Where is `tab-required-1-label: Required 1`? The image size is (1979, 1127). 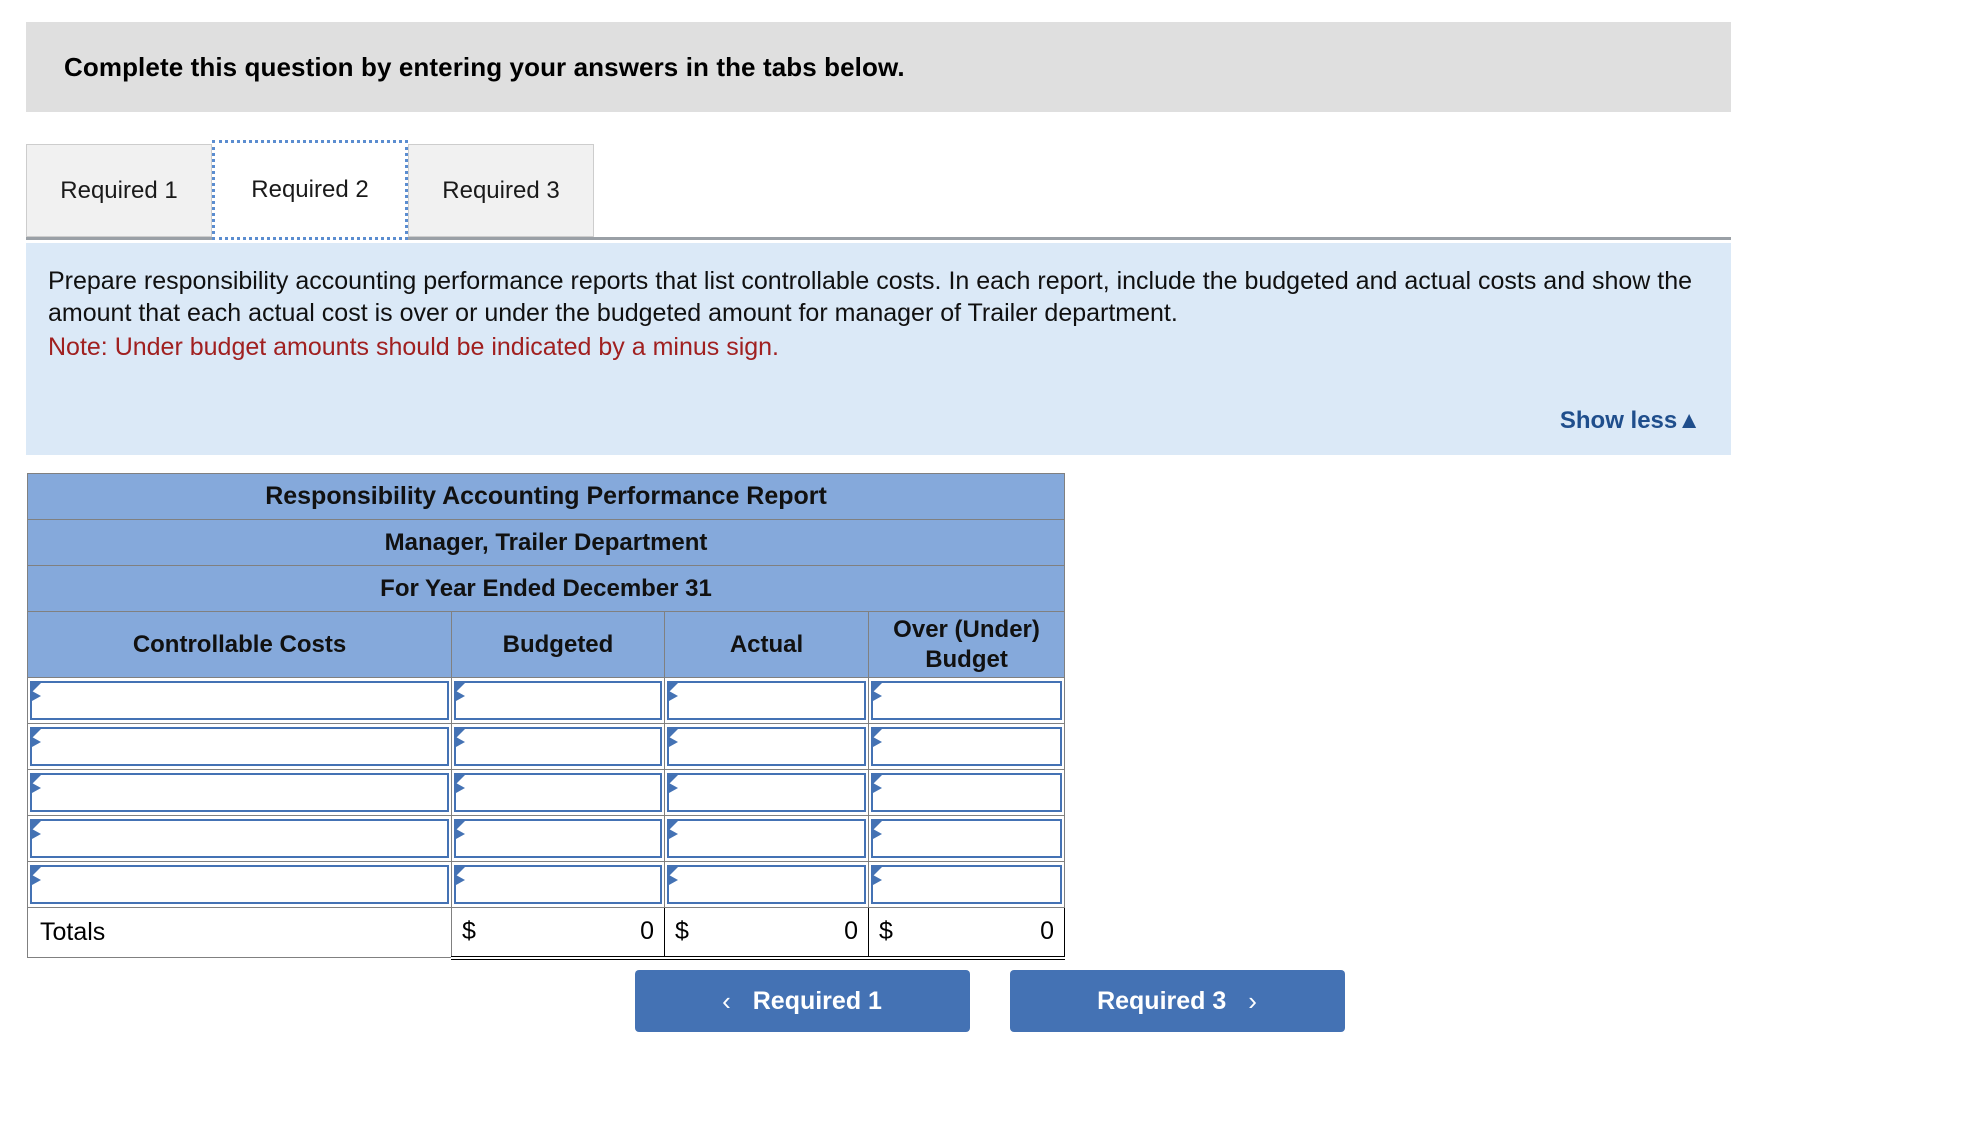 tab-required-1-label: Required 1 is located at coordinates (119, 190).